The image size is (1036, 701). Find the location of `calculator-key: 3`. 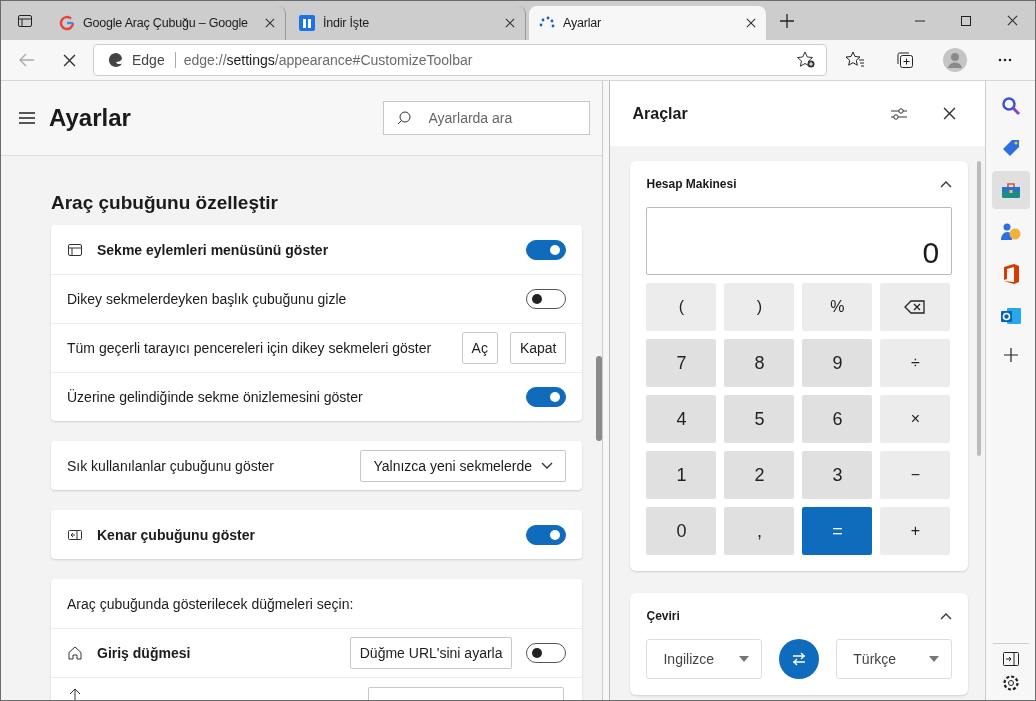

calculator-key: 3 is located at coordinates (837, 475).